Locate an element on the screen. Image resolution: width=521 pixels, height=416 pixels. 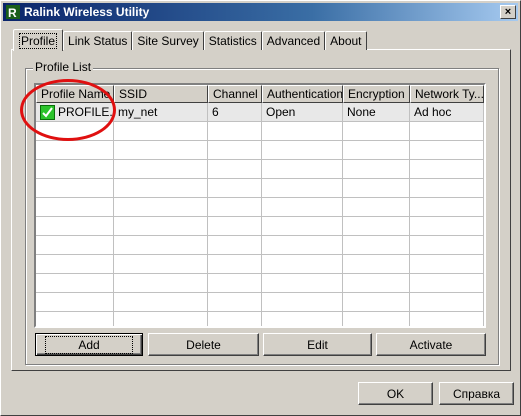
tab-statistics: Statistics is located at coordinates (232, 40).